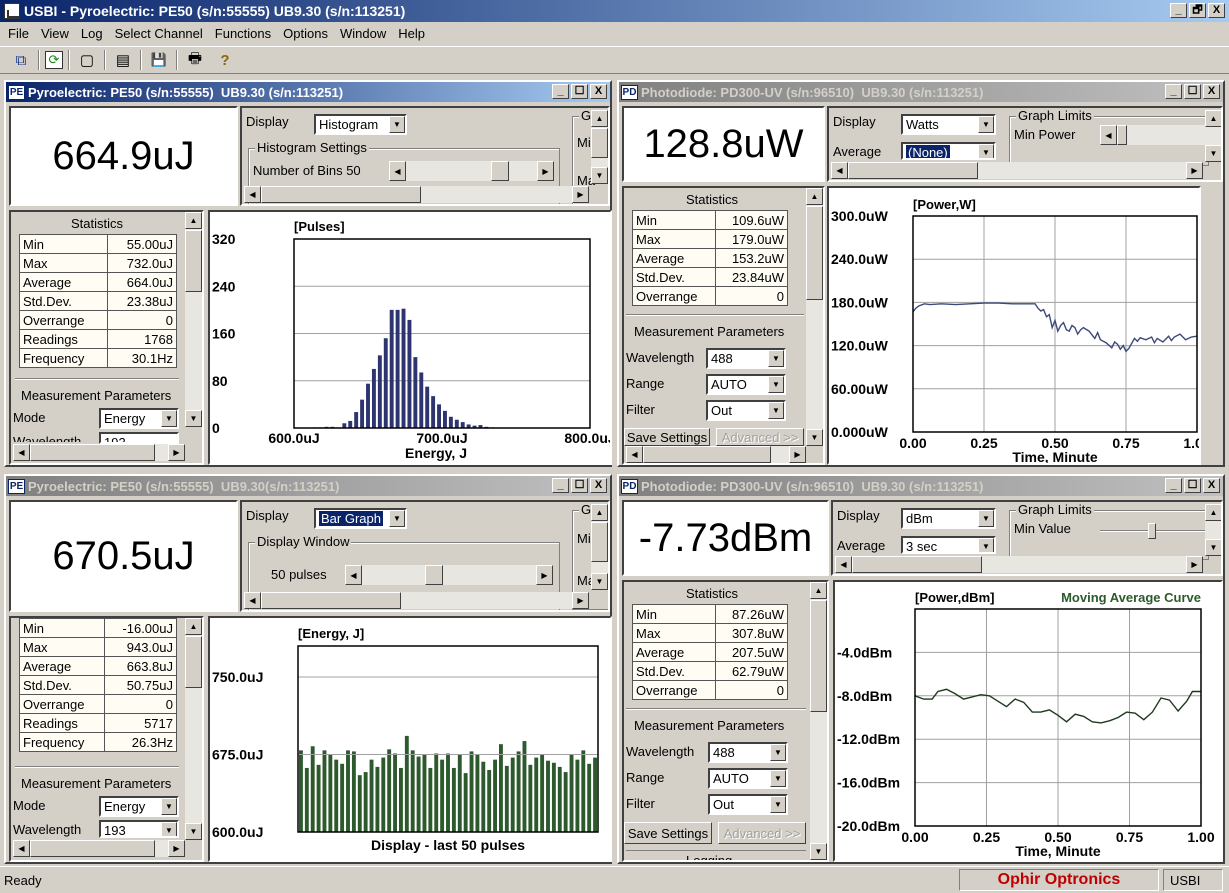 This screenshot has width=1229, height=893. What do you see at coordinates (123, 60) in the screenshot?
I see `graph-icon: ▤` at bounding box center [123, 60].